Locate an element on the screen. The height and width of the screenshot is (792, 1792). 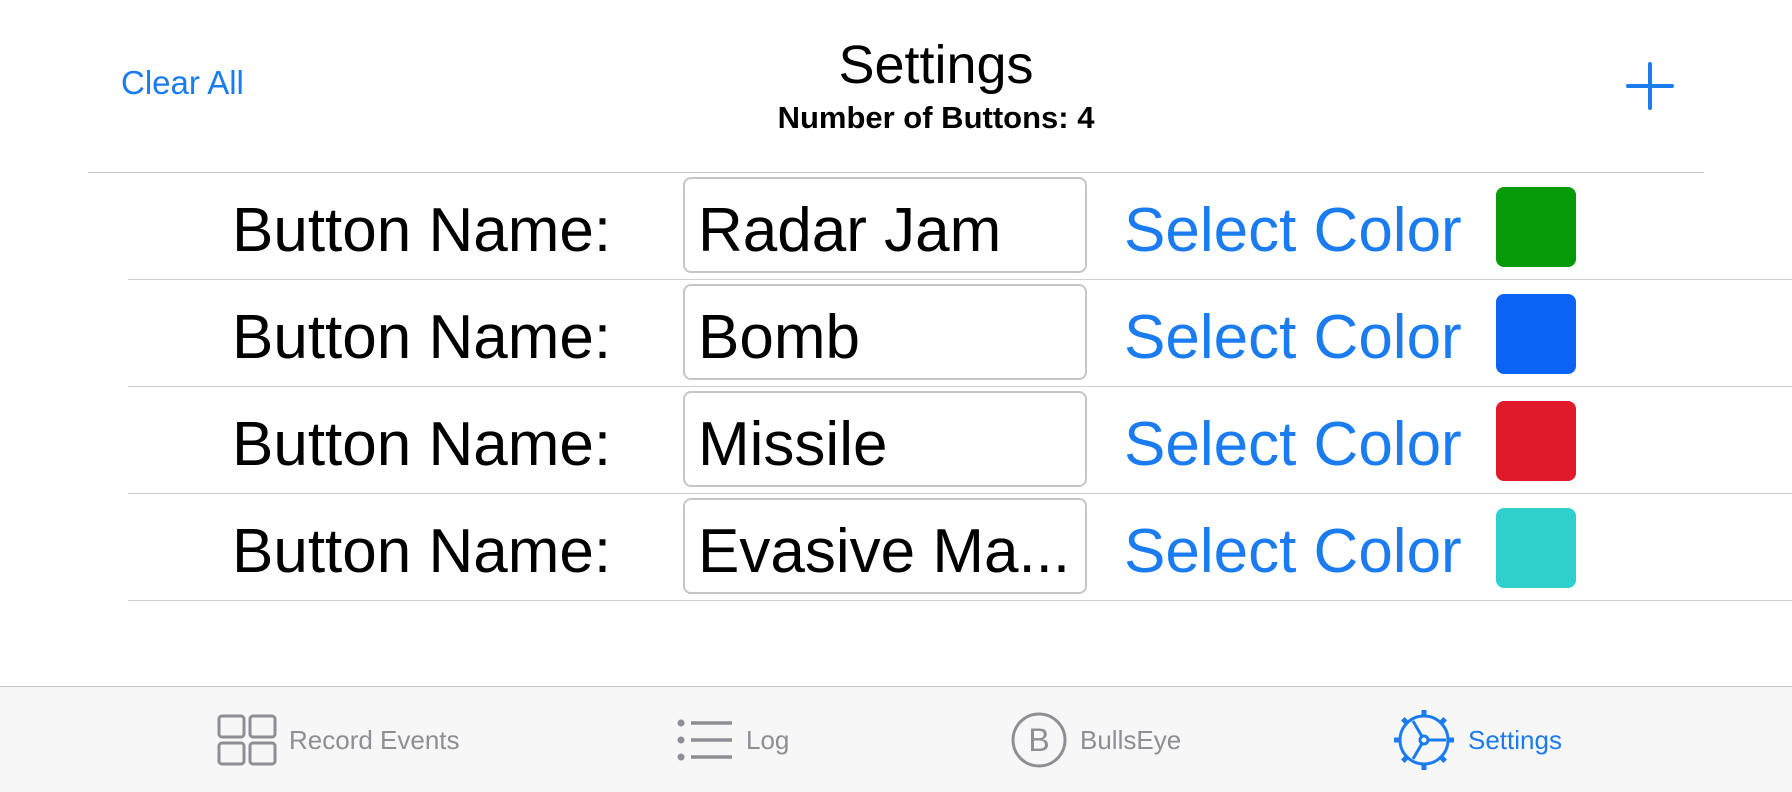
tab-bullseye: B BullsEye is located at coordinates (1095, 739).